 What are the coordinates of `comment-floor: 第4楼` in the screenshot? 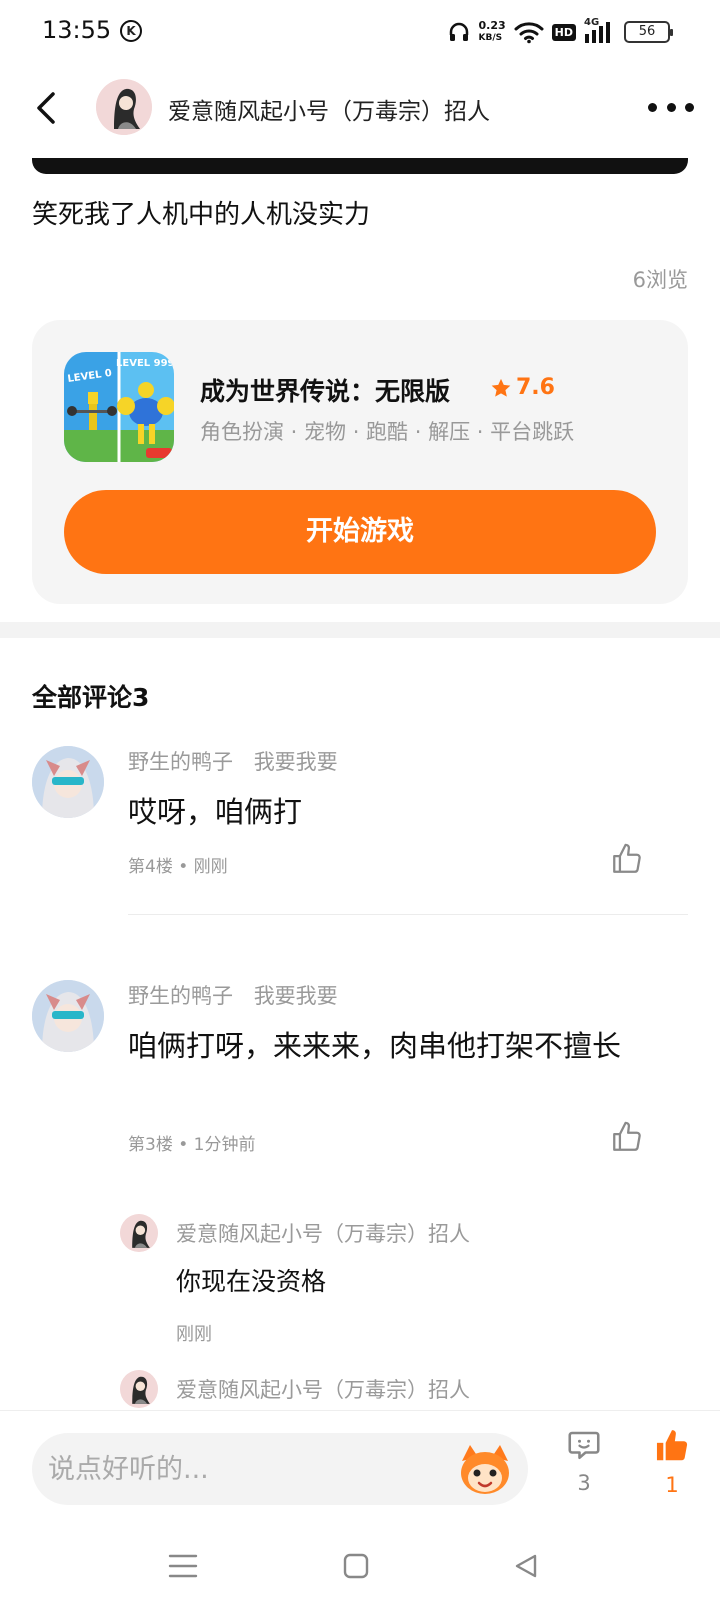 It's located at (150, 867).